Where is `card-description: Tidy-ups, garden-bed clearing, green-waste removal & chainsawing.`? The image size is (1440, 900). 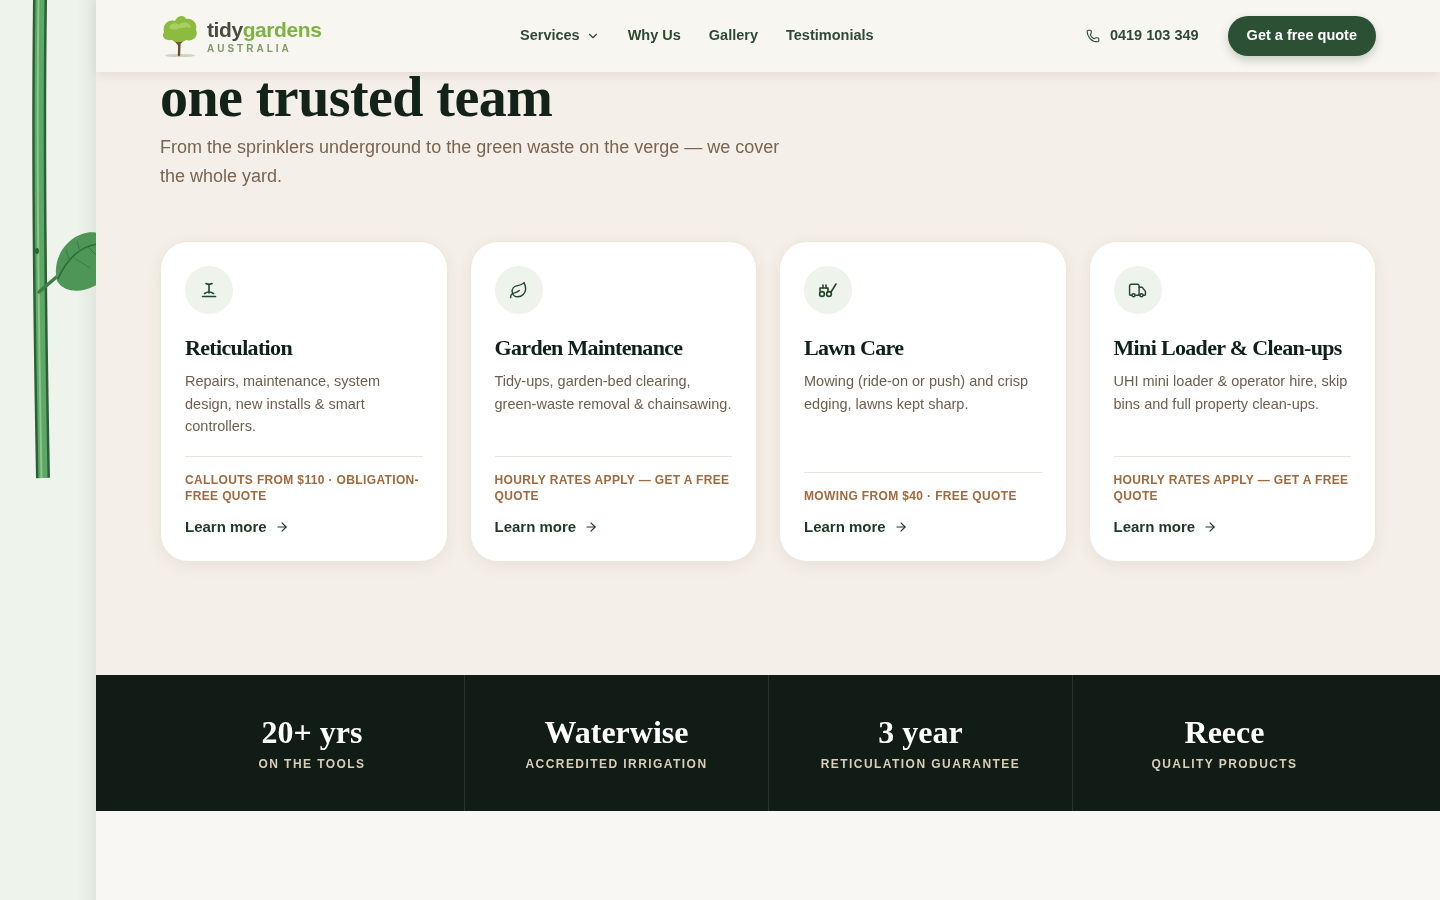
card-description: Tidy-ups, garden-bed clearing, green-waste removal & chainsawing. is located at coordinates (613, 393).